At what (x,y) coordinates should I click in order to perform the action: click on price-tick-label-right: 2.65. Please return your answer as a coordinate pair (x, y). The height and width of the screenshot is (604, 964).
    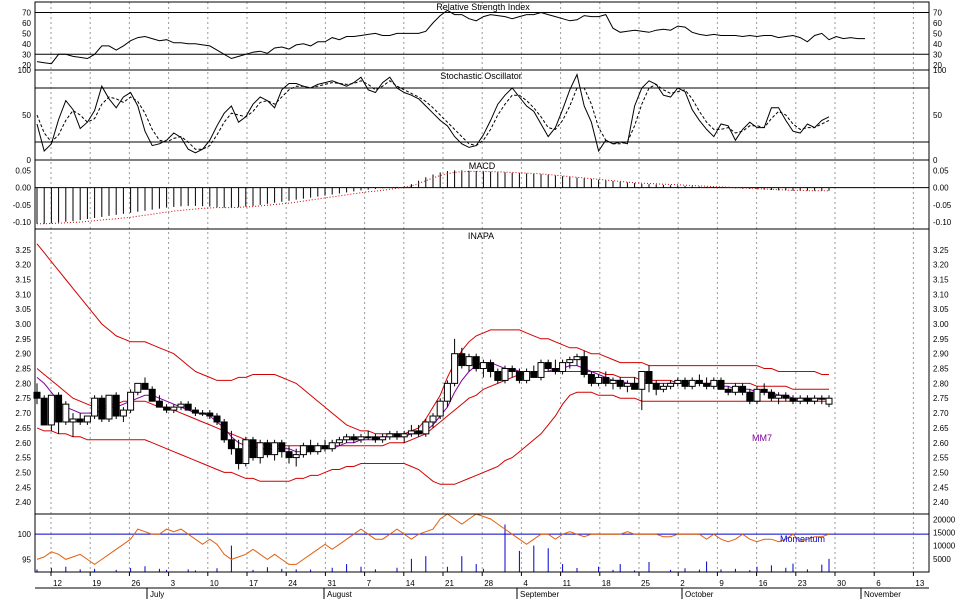
    Looking at the image, I should click on (941, 428).